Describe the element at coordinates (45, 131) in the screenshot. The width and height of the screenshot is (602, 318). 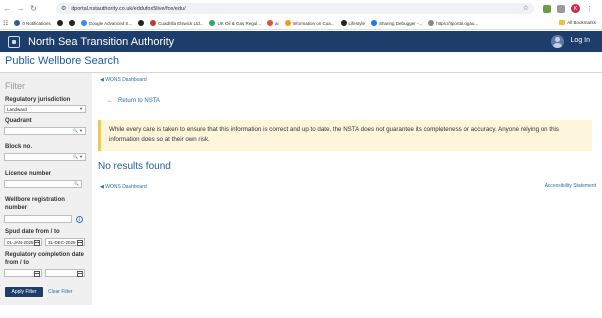
I see `quadrant-input: 🔍 ▼` at that location.